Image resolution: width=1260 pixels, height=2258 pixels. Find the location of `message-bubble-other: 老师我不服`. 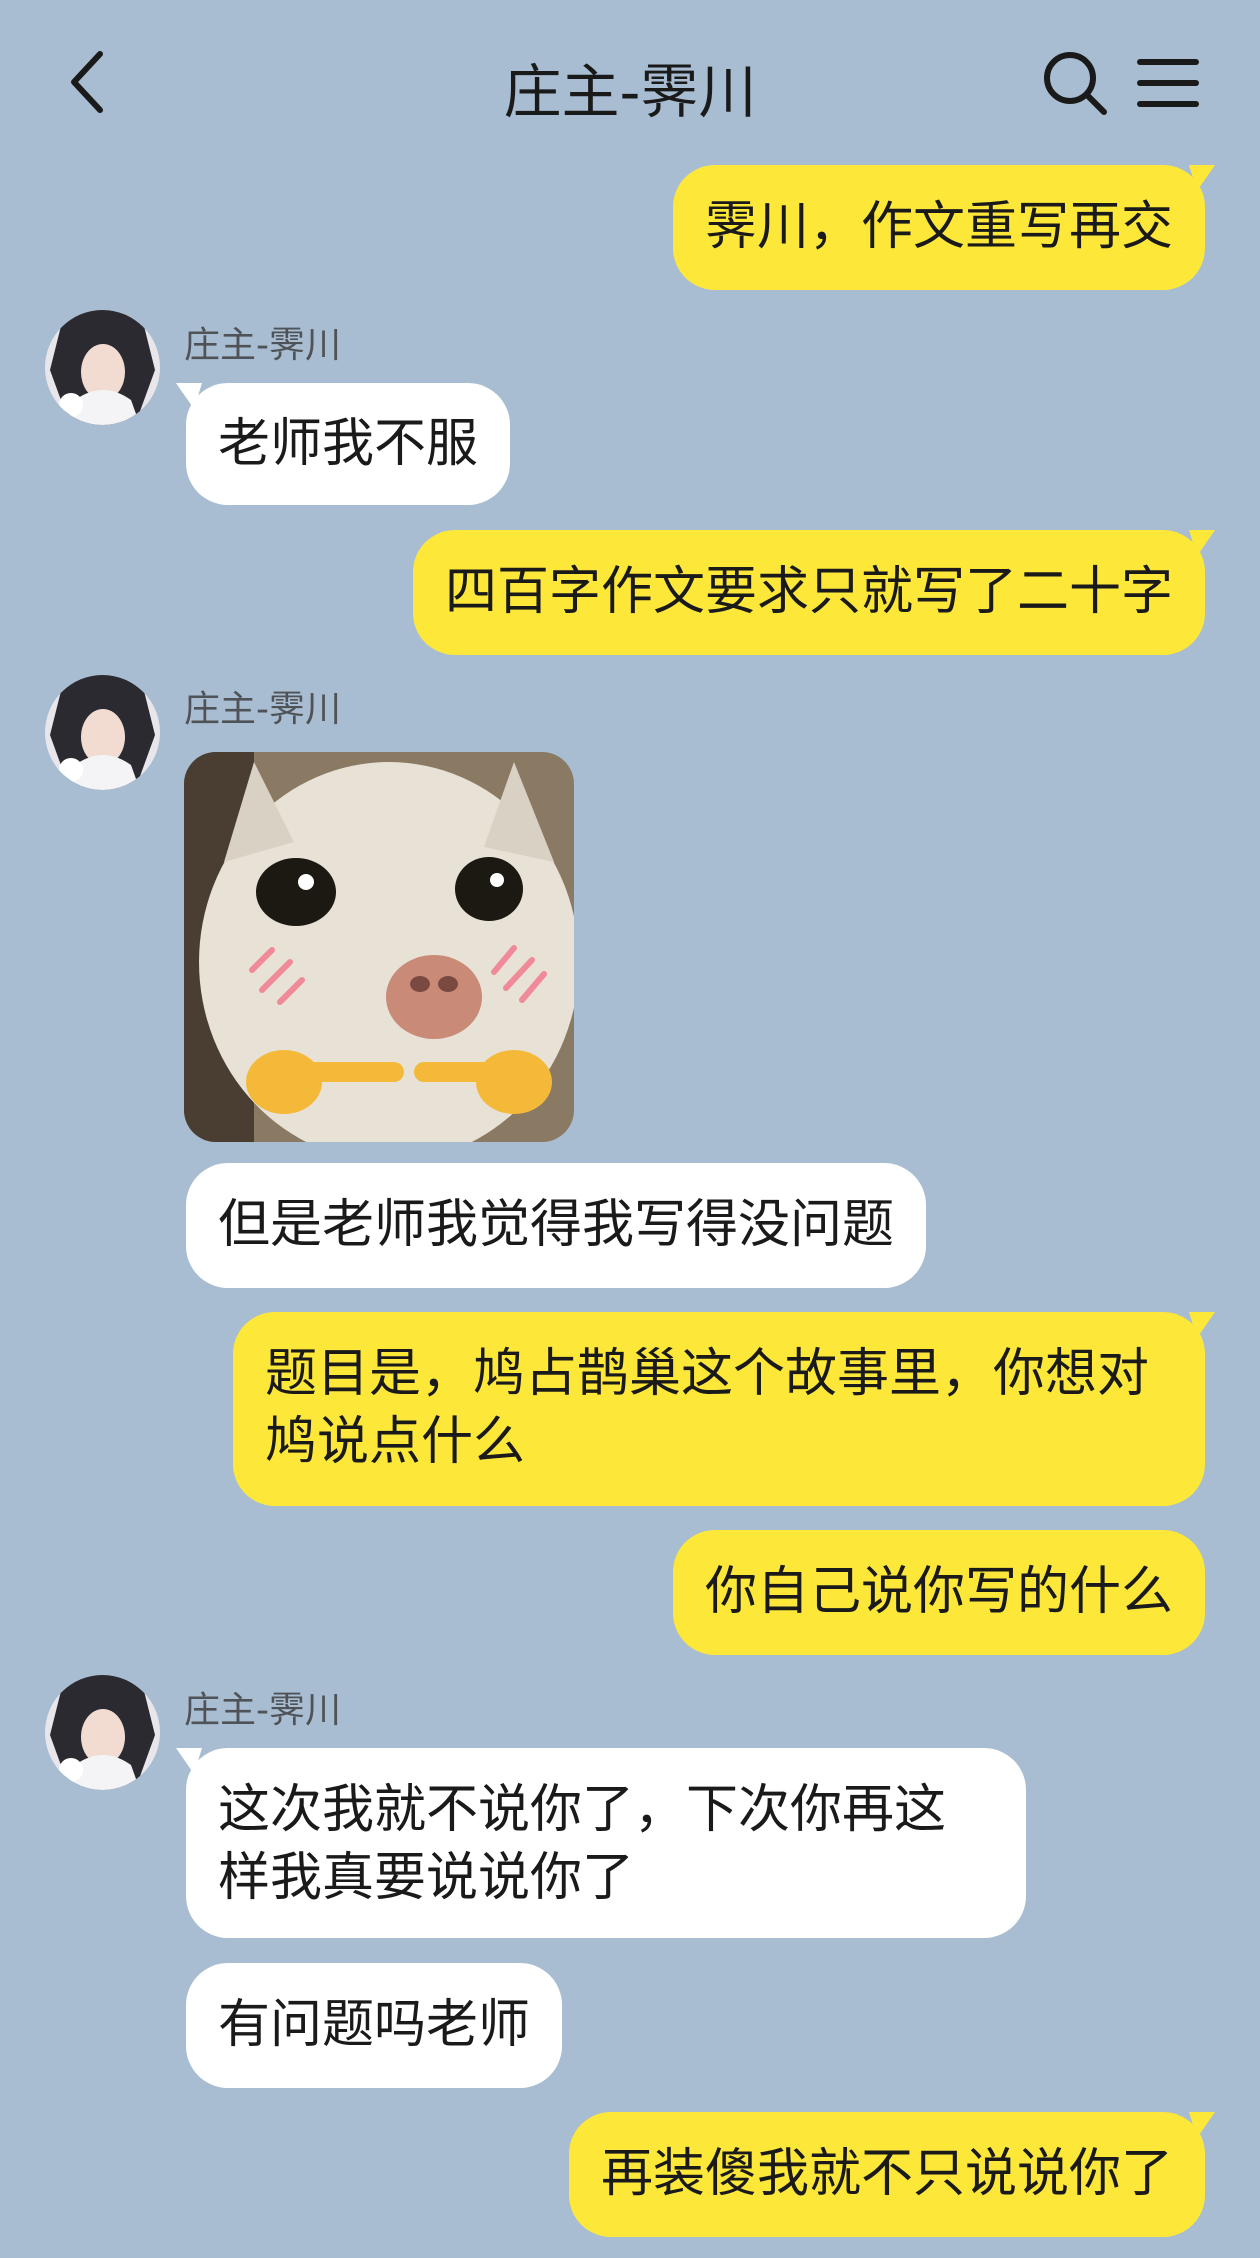

message-bubble-other: 老师我不服 is located at coordinates (343, 444).